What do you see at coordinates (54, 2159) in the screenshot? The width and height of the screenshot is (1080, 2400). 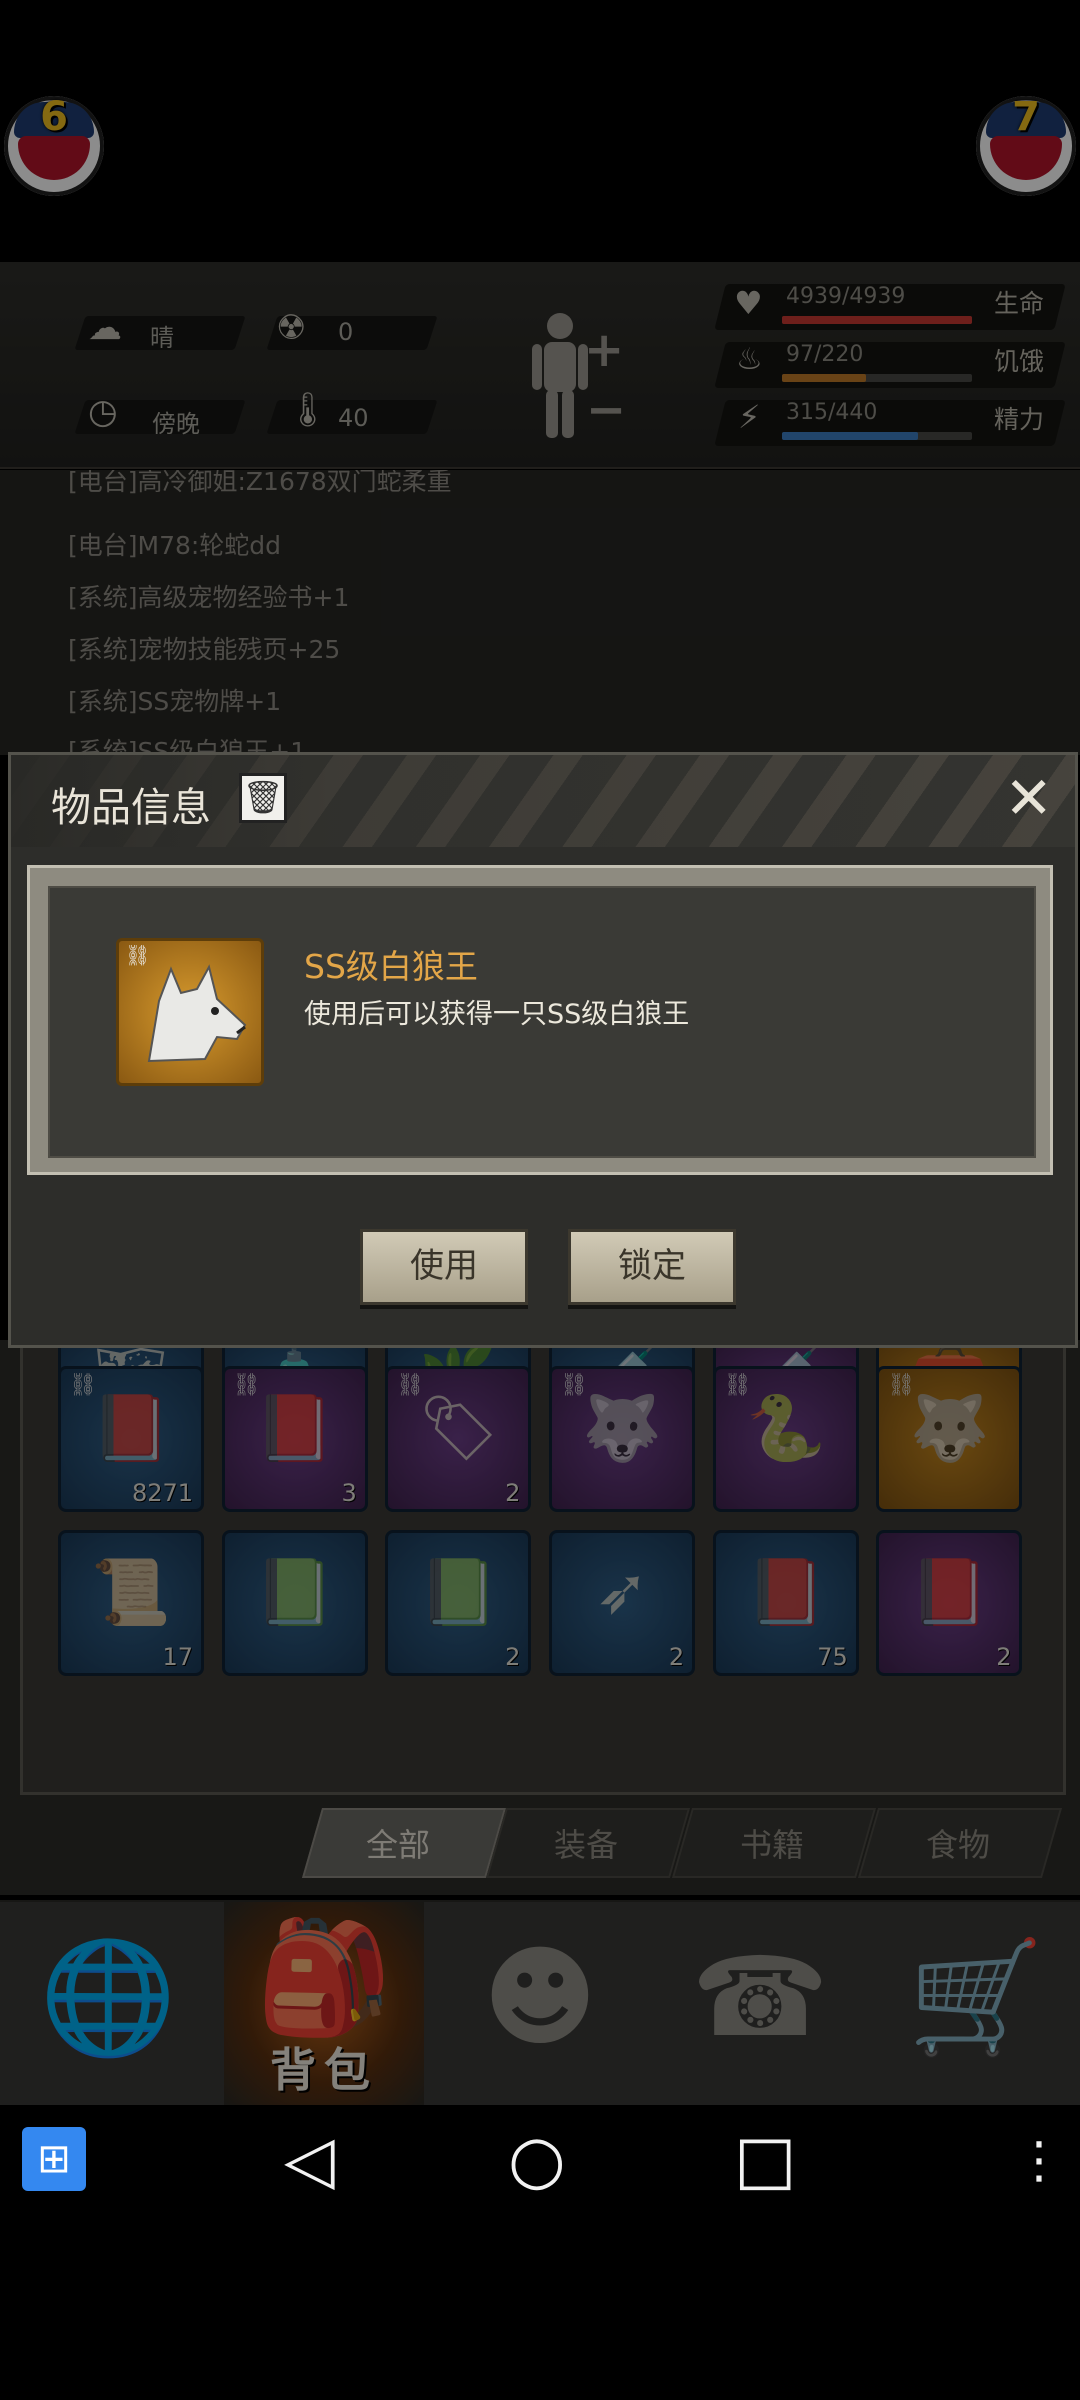 I see `apps-icon: ⊞` at bounding box center [54, 2159].